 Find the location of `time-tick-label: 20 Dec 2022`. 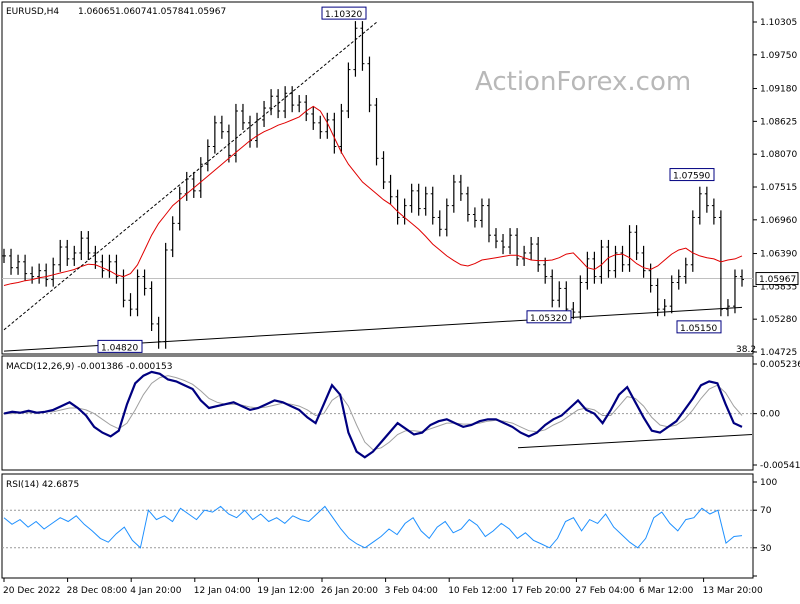

time-tick-label: 20 Dec 2022 is located at coordinates (32, 591).